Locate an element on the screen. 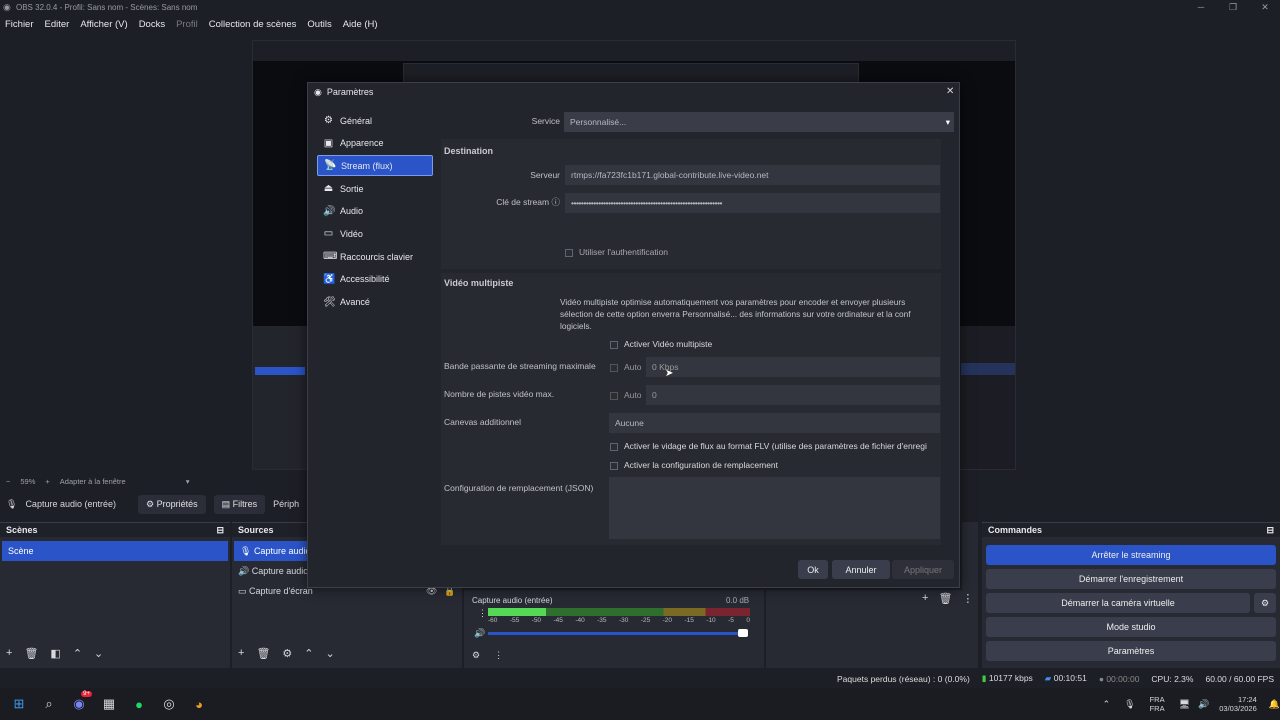 The image size is (1280, 720). studio-mode-button: Mode studio is located at coordinates (1131, 627).